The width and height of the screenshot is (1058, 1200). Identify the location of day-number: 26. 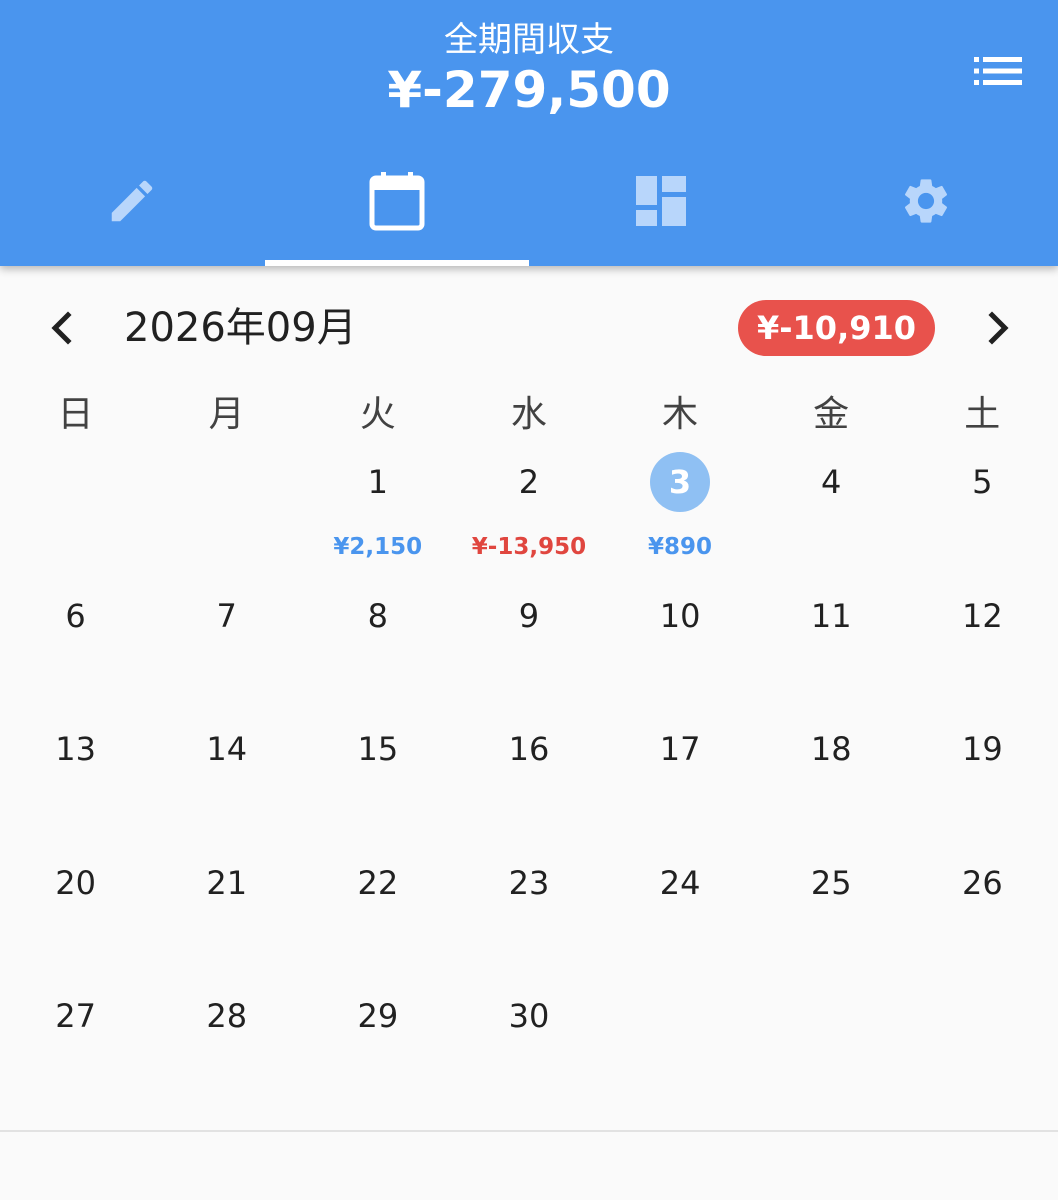
(982, 882).